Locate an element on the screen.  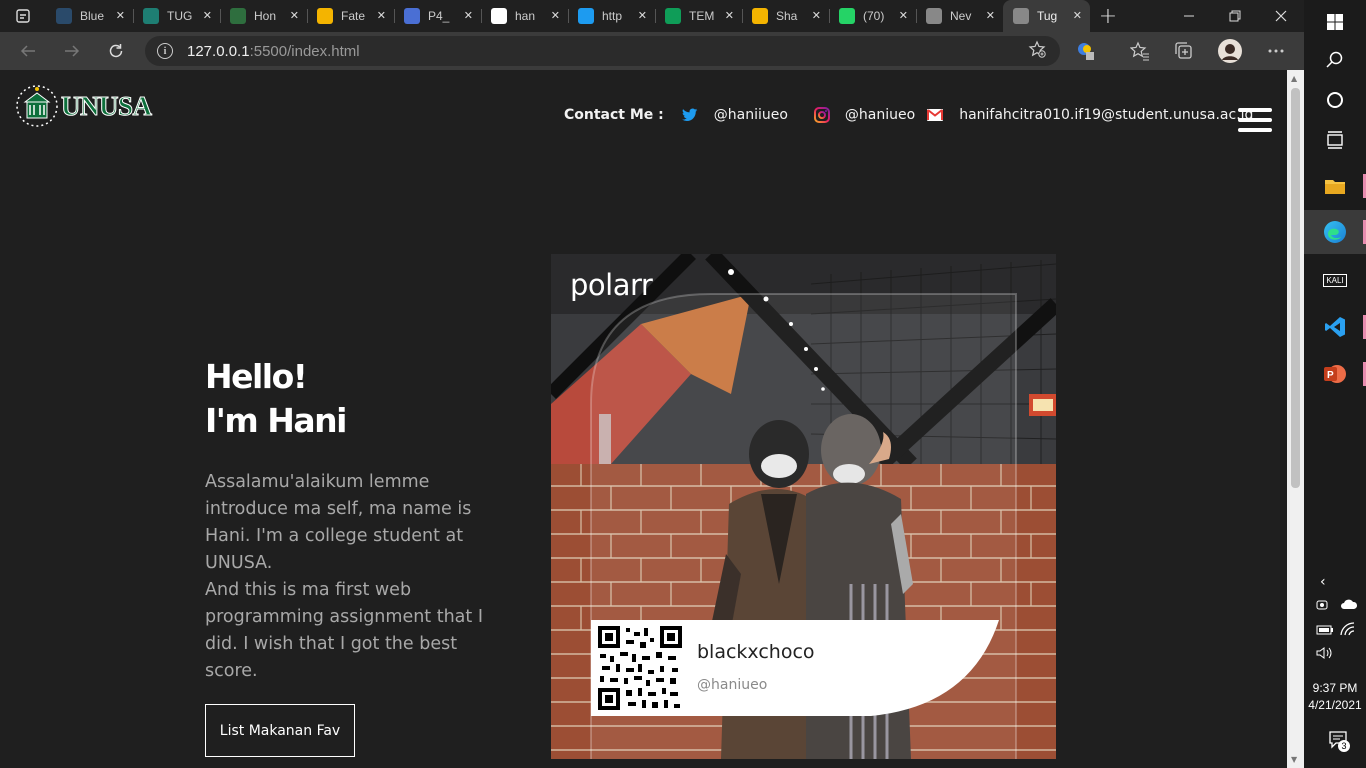
favorites-icon is located at coordinates (1140, 51).